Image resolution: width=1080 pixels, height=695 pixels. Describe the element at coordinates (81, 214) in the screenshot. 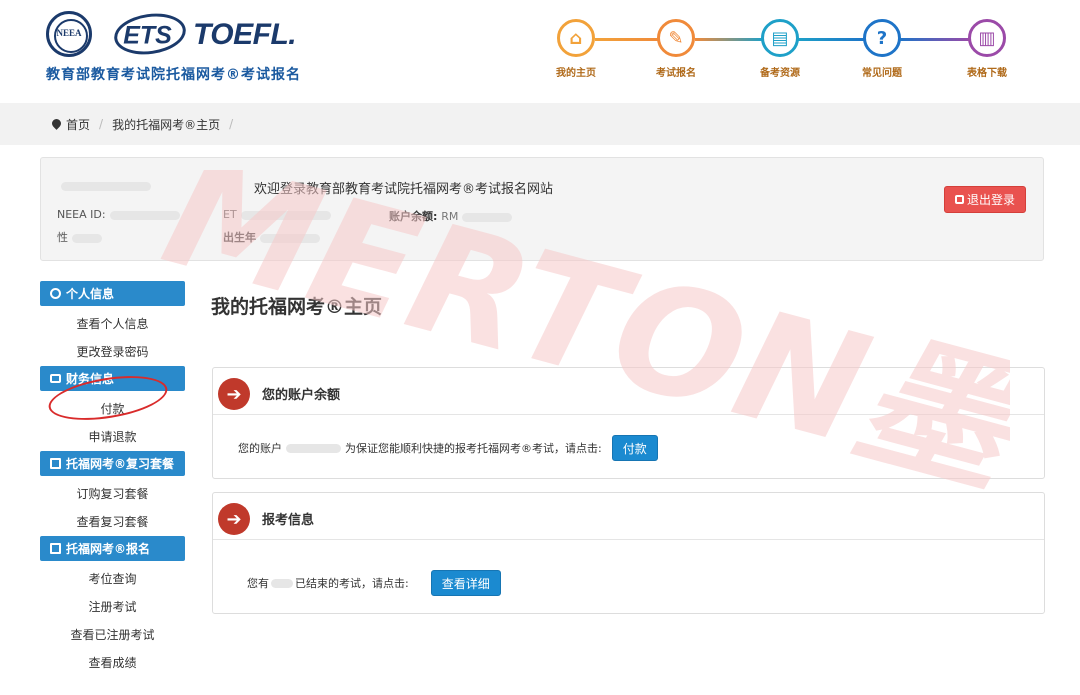

I see `neea-id-label: NEEA ID:` at that location.